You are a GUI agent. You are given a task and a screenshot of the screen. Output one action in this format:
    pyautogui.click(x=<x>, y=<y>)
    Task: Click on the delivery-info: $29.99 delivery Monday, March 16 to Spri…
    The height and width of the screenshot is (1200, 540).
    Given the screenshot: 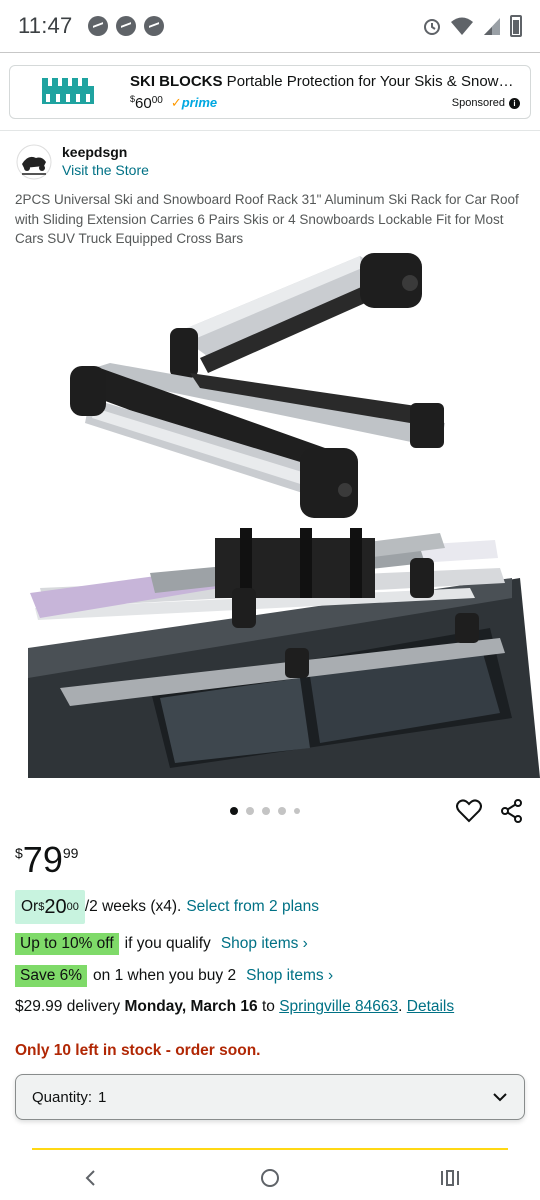 What is the action you would take?
    pyautogui.click(x=234, y=1007)
    